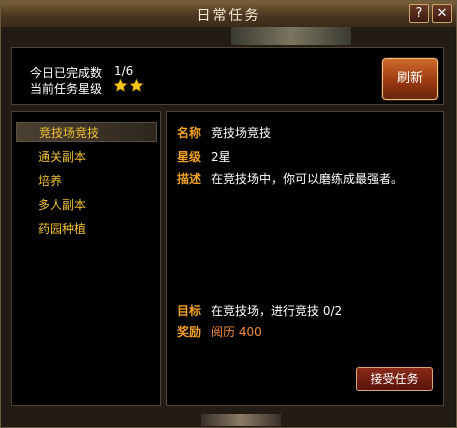 This screenshot has width=457, height=428. Describe the element at coordinates (221, 157) in the screenshot. I see `star-level-value: 2星` at that location.